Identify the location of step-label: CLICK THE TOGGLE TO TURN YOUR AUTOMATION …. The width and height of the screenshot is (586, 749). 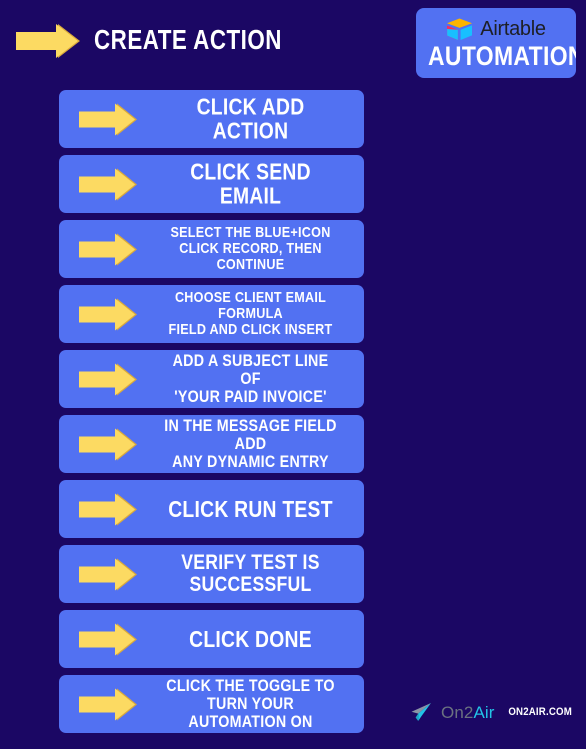
(250, 703).